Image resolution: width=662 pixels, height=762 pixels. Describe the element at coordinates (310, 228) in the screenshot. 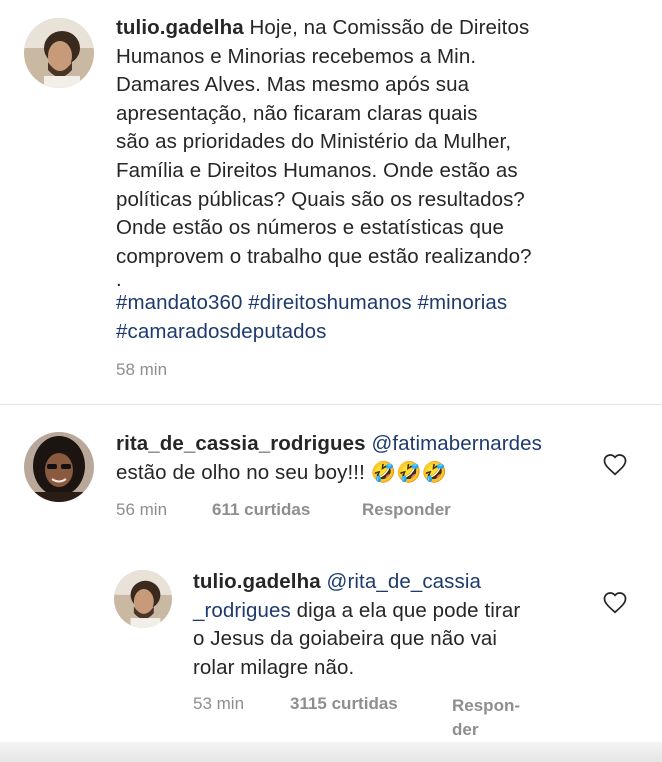

I see `caption-line: Onde estão os números e estatísticas que` at that location.